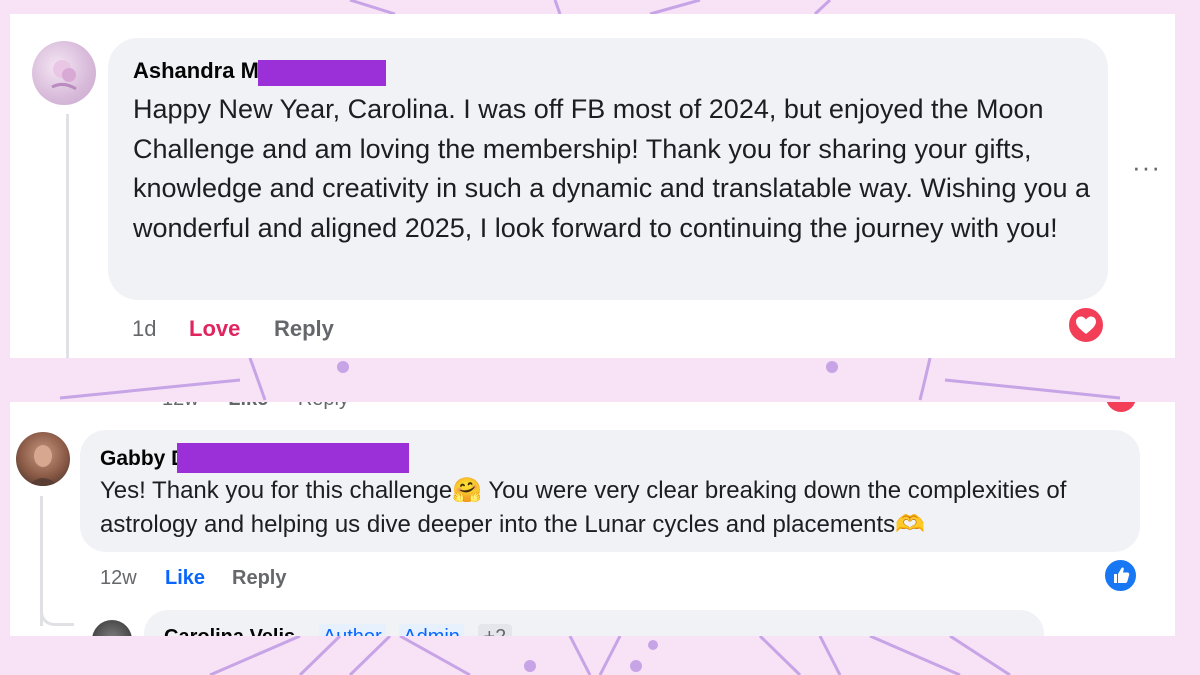  What do you see at coordinates (323, 406) in the screenshot?
I see `cropped-reply: Reply` at bounding box center [323, 406].